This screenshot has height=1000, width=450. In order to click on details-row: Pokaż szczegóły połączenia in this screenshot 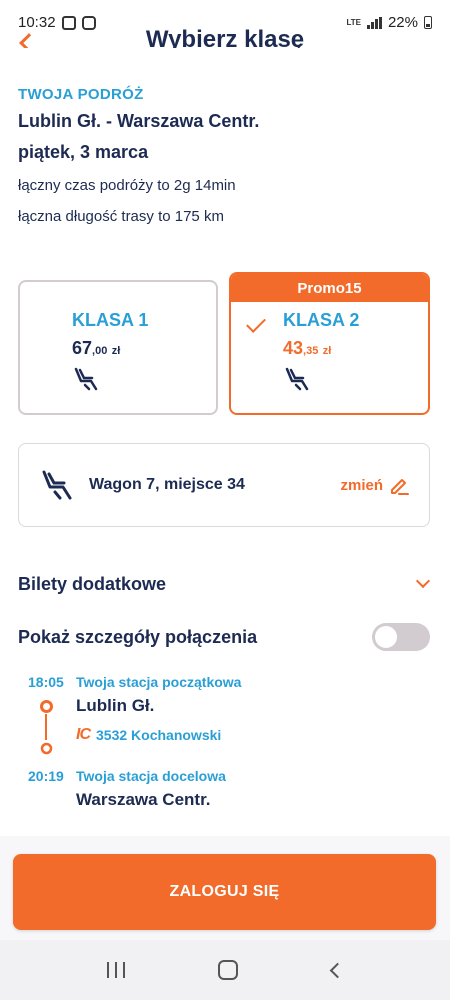, I will do `click(224, 637)`.